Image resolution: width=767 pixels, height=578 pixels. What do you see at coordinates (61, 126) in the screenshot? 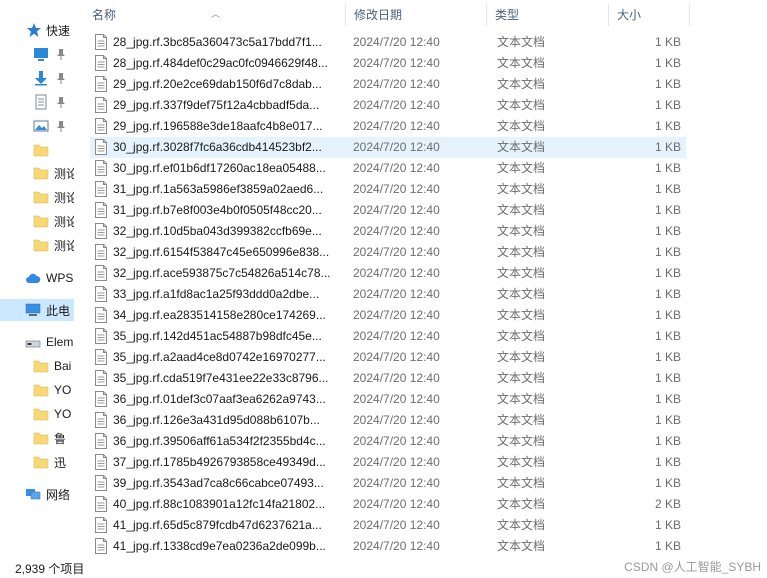
I see `pin-icon` at bounding box center [61, 126].